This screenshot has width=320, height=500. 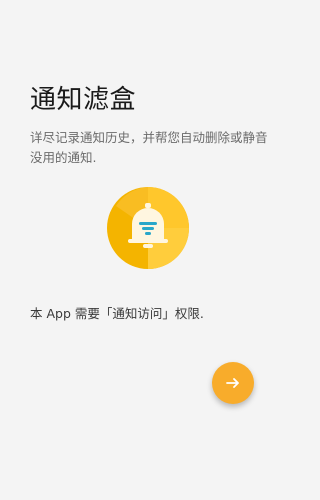 I want to click on bell-filter-icon, so click(x=148, y=228).